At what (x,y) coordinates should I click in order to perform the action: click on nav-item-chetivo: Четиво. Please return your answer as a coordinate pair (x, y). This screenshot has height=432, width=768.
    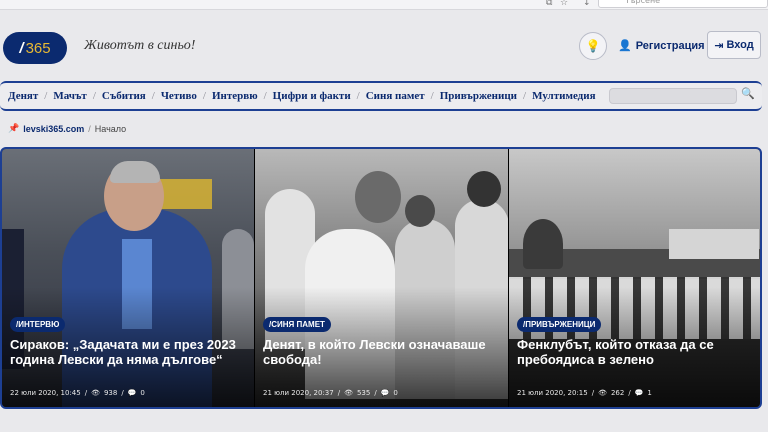
    Looking at the image, I should click on (179, 96).